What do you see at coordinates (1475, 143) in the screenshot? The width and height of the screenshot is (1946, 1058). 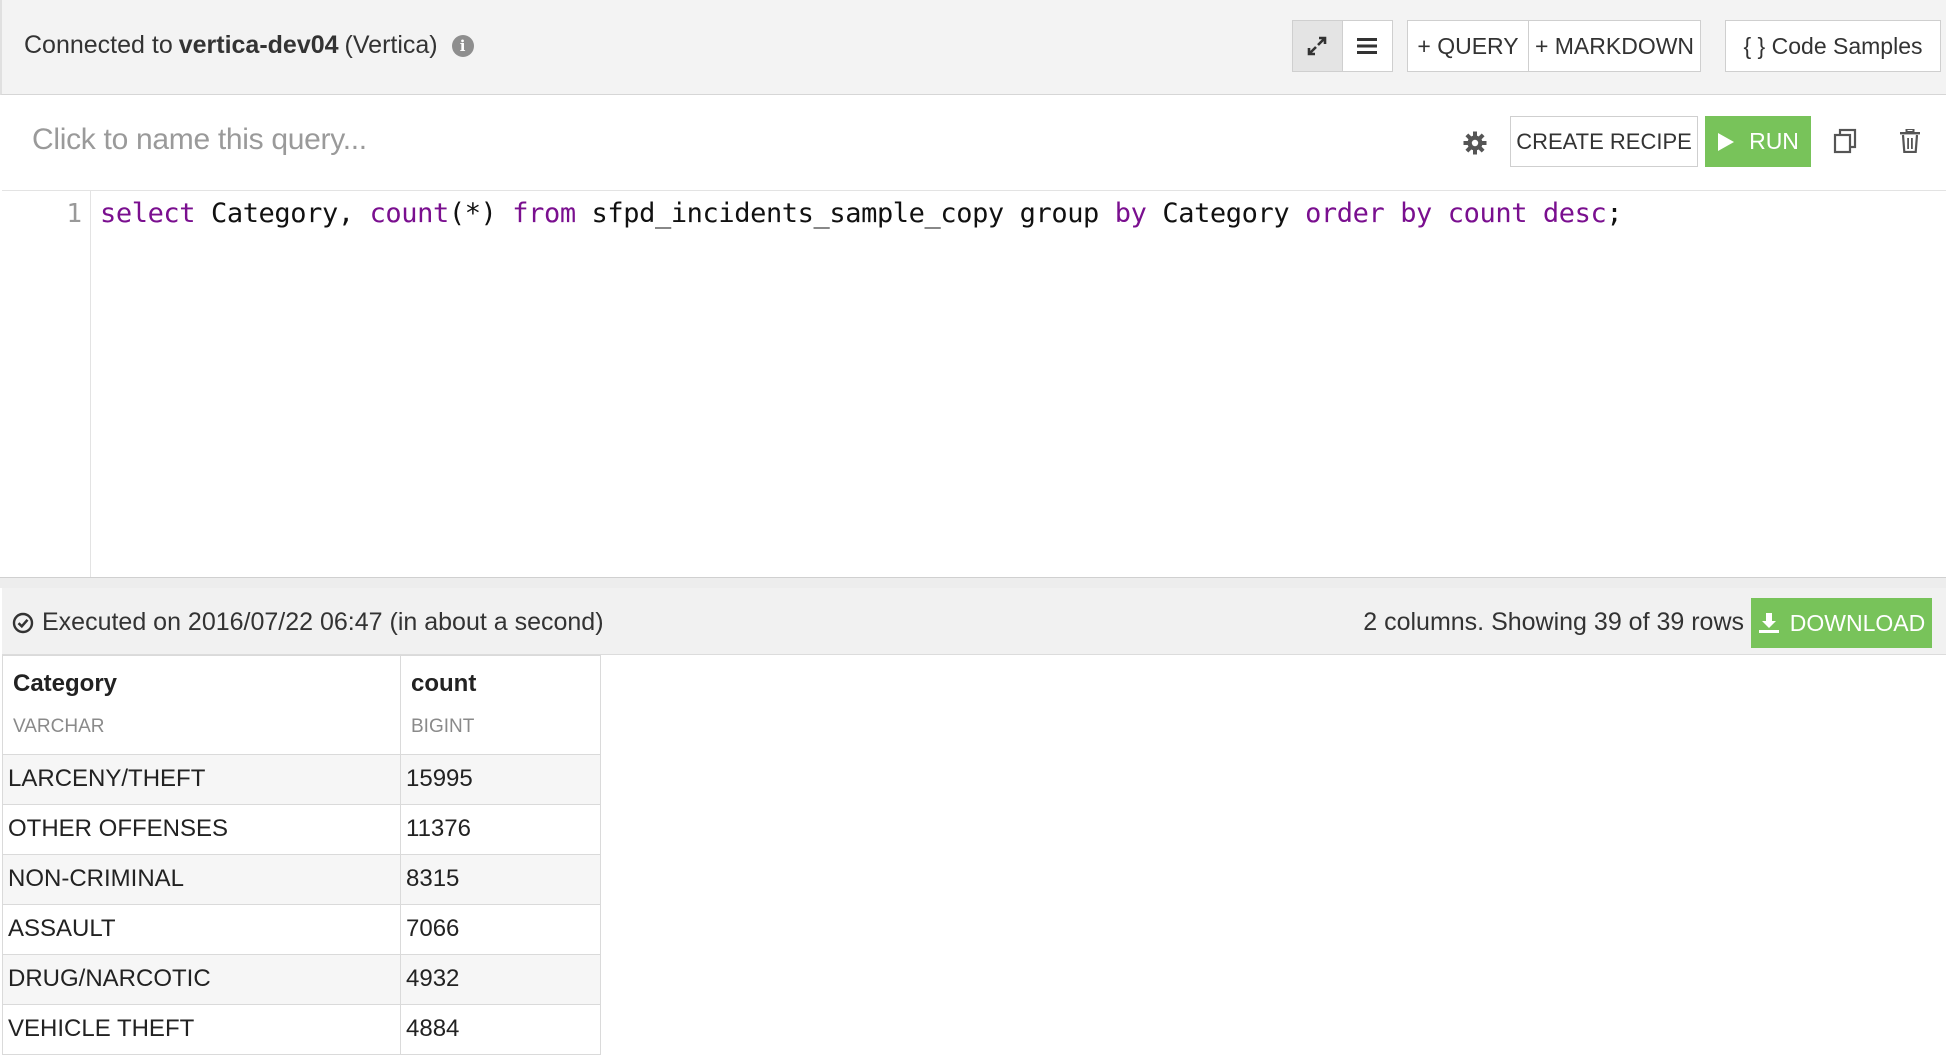 I see `gear-icon` at bounding box center [1475, 143].